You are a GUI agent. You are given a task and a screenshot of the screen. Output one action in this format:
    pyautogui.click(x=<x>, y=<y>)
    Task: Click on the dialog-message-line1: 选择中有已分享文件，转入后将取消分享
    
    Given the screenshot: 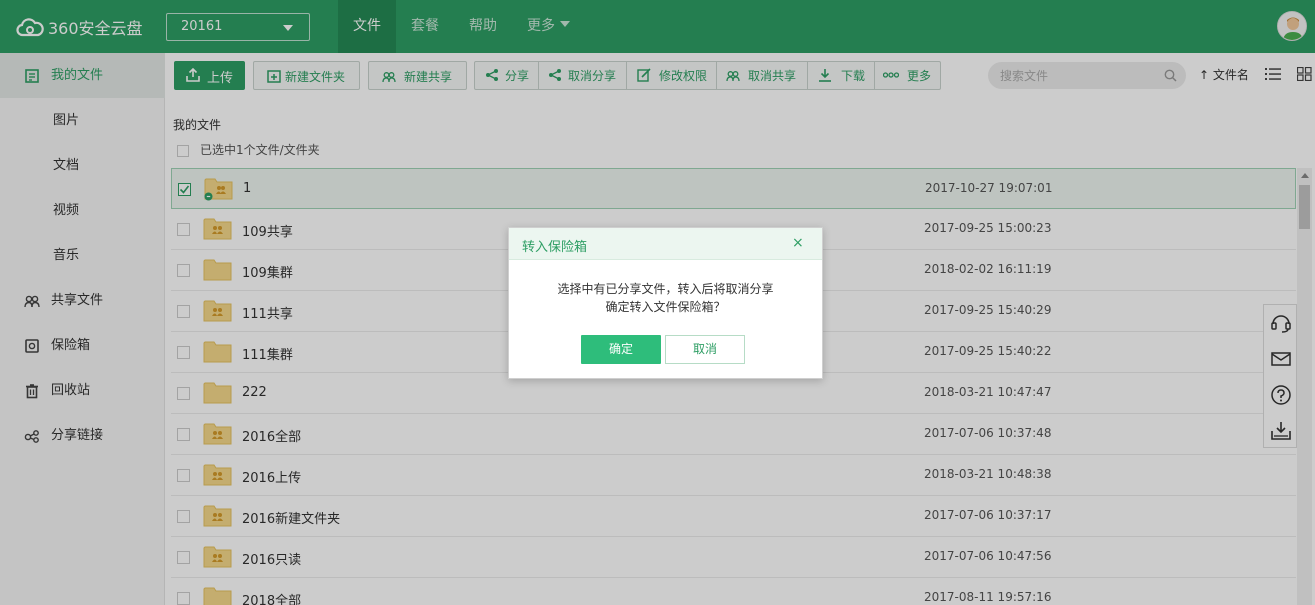 What is the action you would take?
    pyautogui.click(x=665, y=289)
    